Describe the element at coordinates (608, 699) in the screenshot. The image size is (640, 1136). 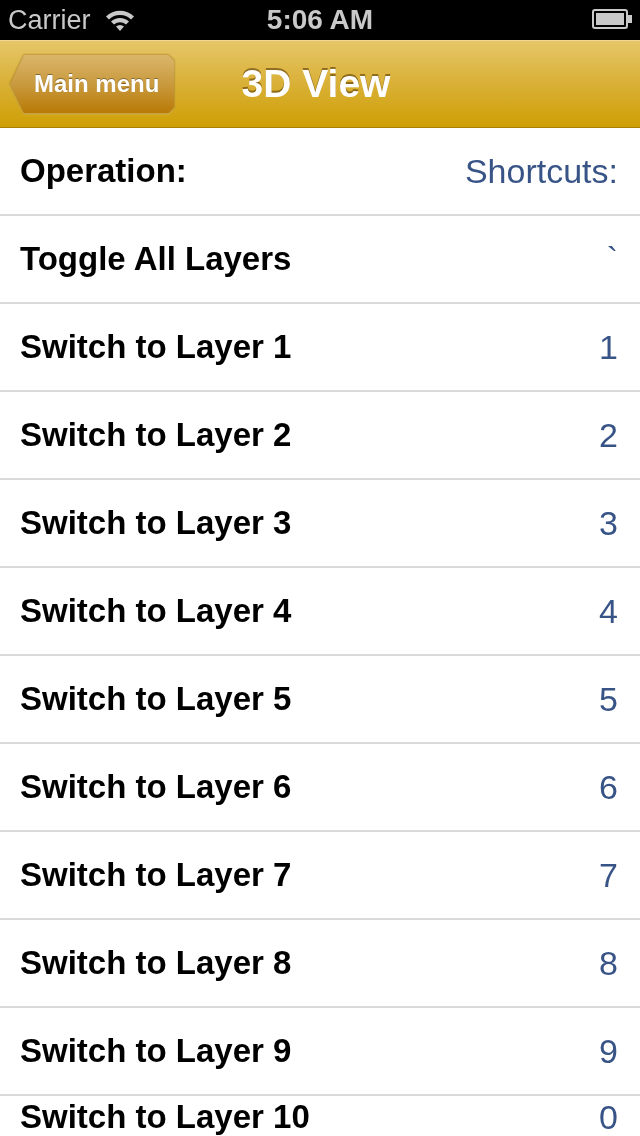
I see `shortcut-key: 5` at that location.